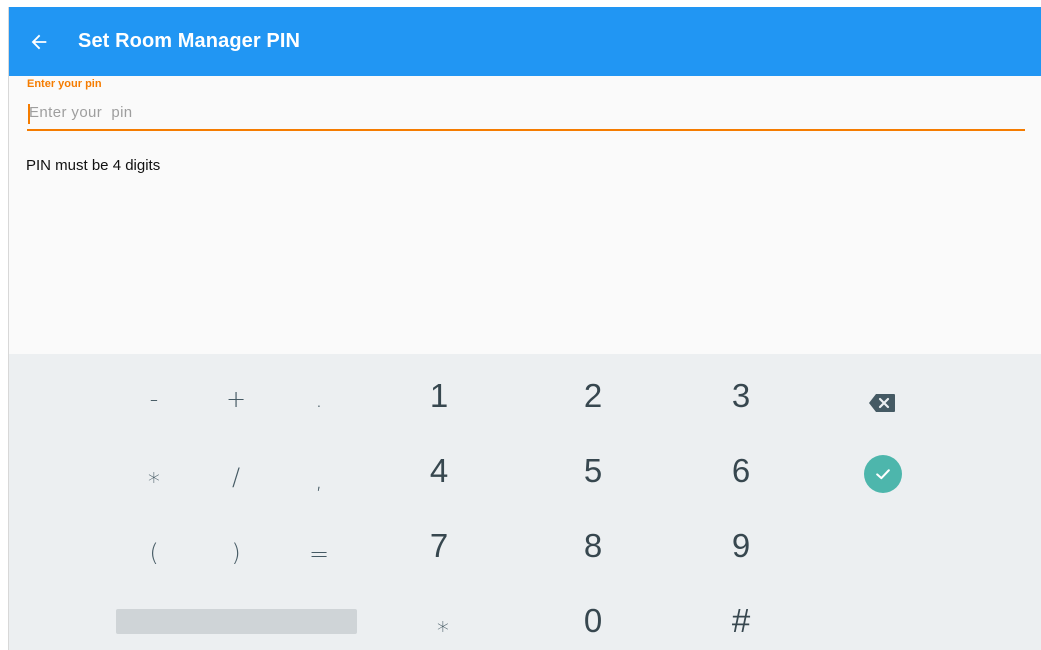 Image resolution: width=1041 pixels, height=650 pixels. Describe the element at coordinates (439, 396) in the screenshot. I see `key-1: 1` at that location.